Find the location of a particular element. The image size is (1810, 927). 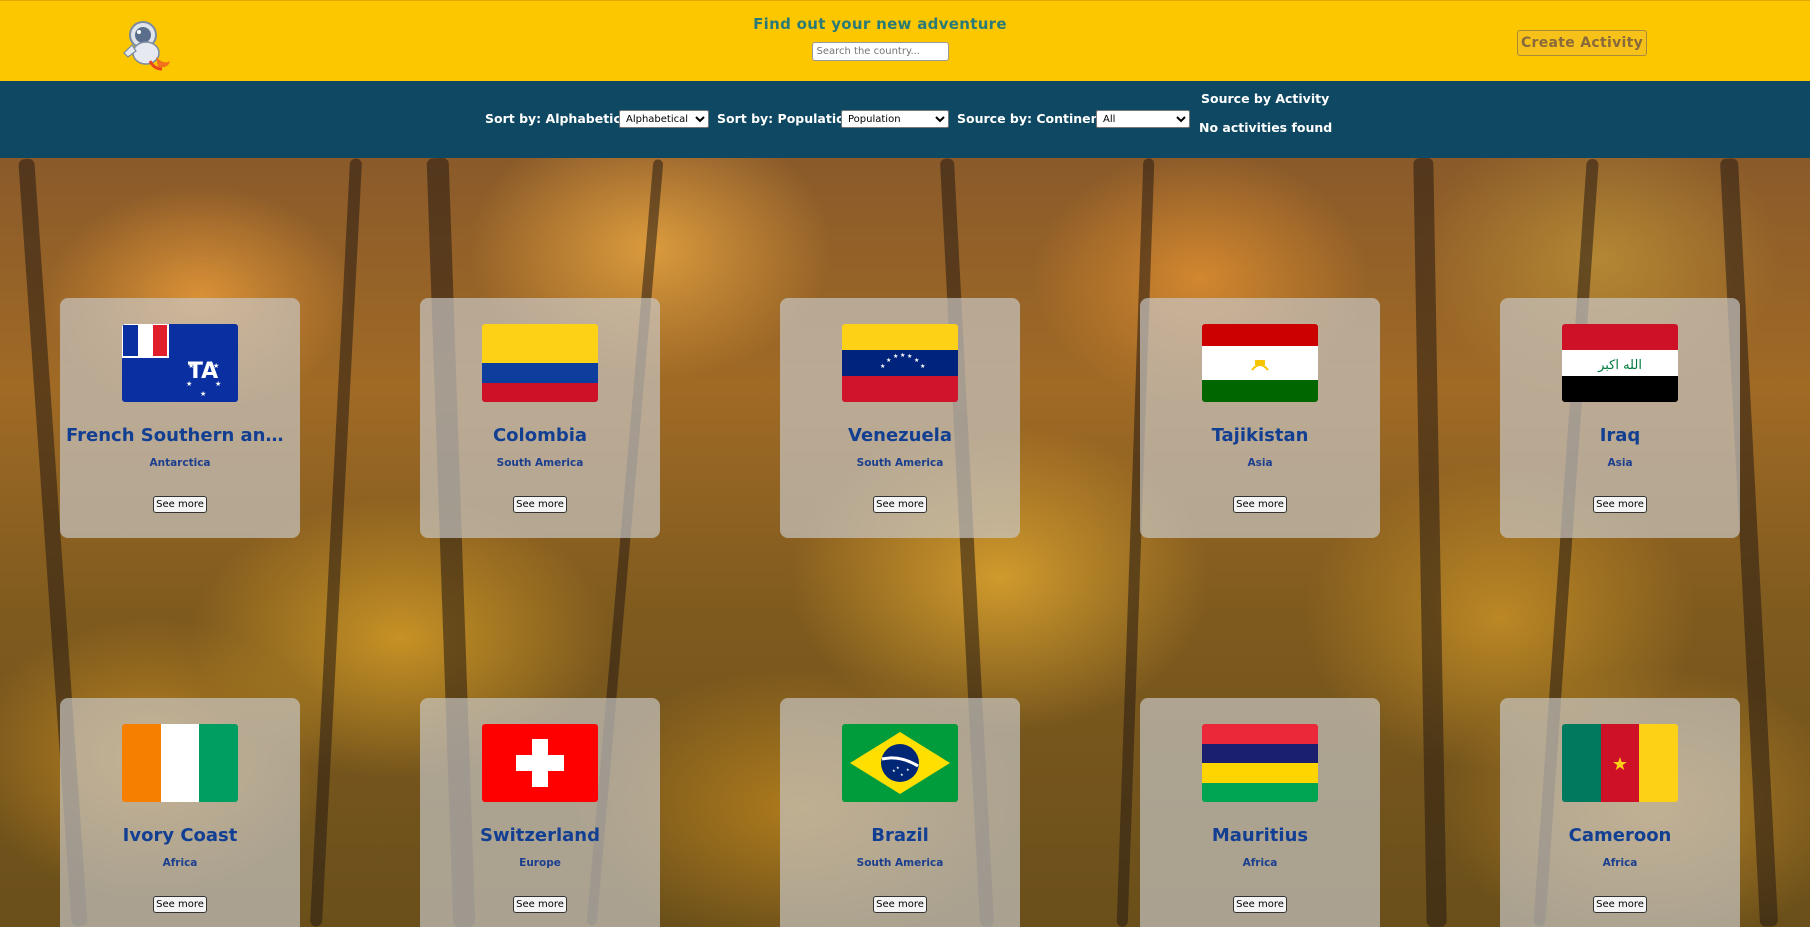

country-card: ★ ★ ★ ★ ★ ★ ★ Venezuela South America See more is located at coordinates (900, 418).